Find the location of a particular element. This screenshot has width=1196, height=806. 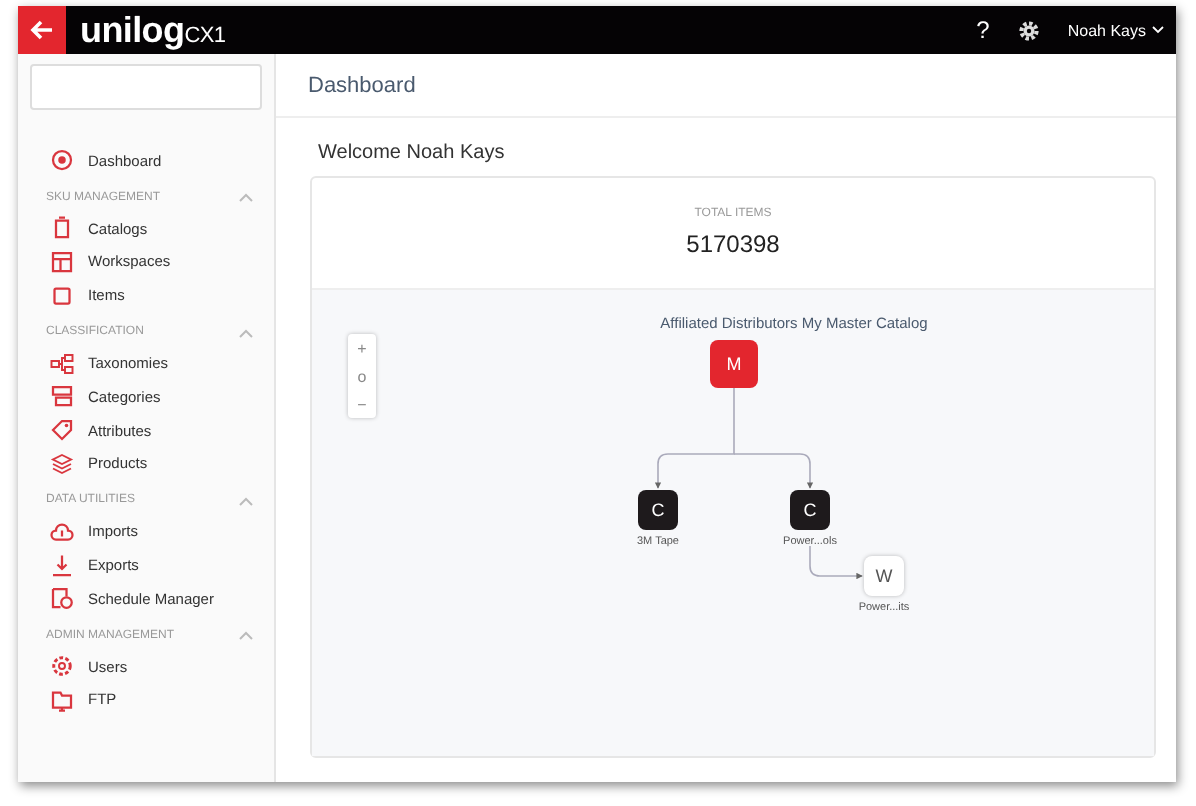

download-icon is located at coordinates (62, 565).